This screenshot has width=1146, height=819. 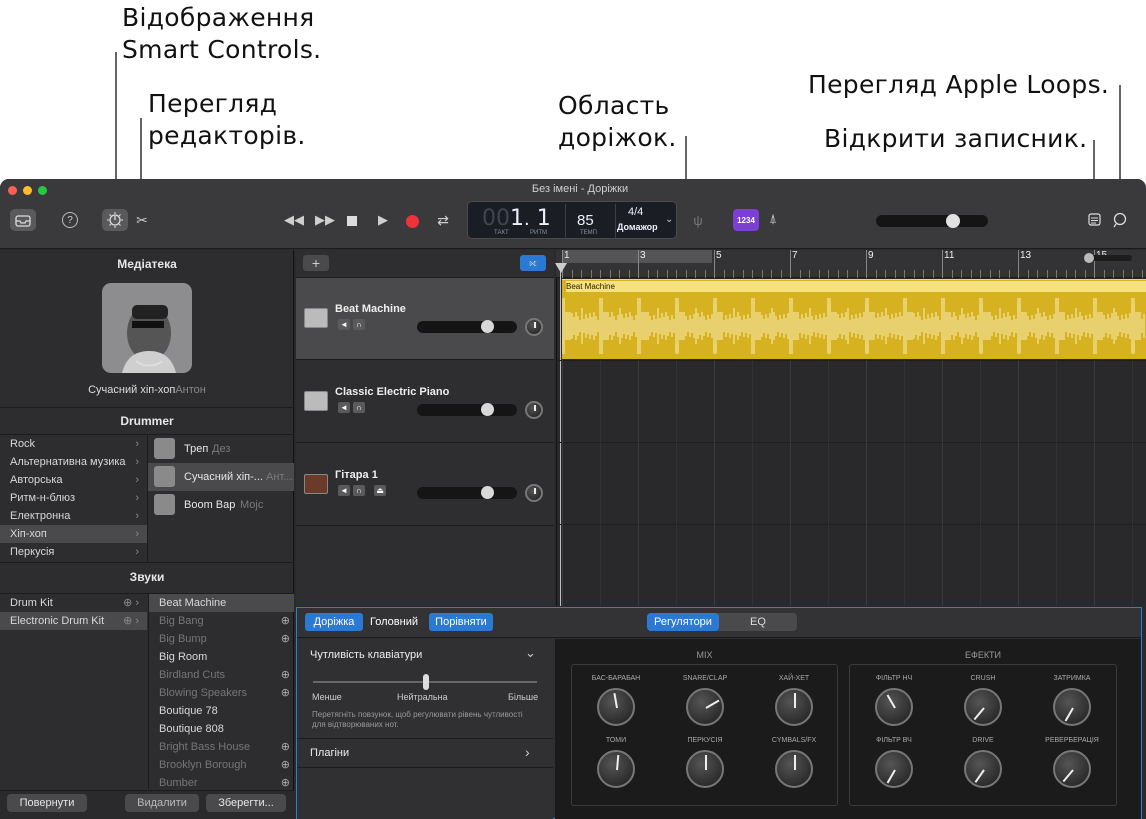 I want to click on smart-controls-button, so click(x=115, y=220).